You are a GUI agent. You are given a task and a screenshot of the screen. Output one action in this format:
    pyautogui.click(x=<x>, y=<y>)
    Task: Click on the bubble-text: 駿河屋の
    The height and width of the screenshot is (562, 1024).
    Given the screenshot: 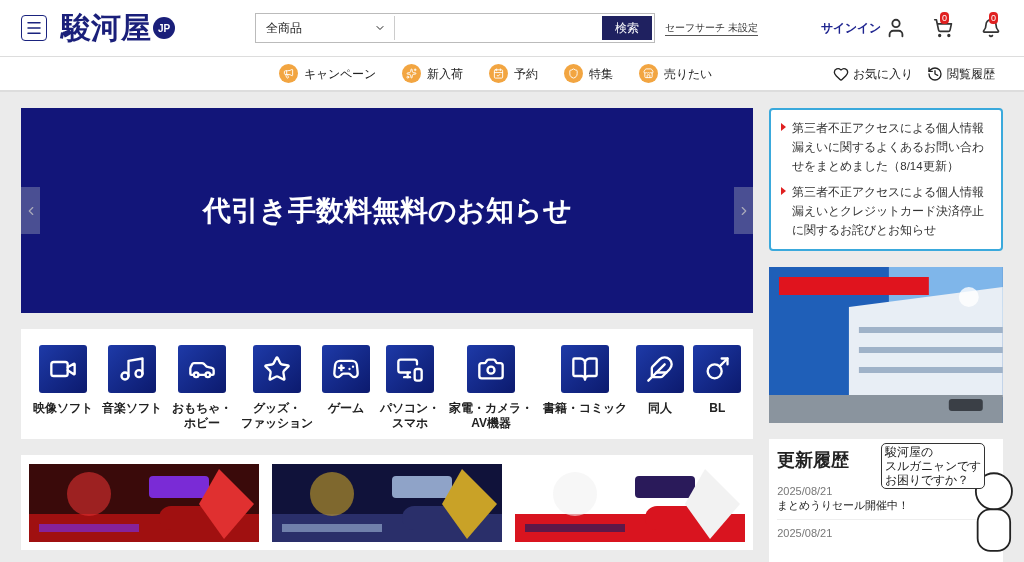 What is the action you would take?
    pyautogui.click(x=910, y=452)
    